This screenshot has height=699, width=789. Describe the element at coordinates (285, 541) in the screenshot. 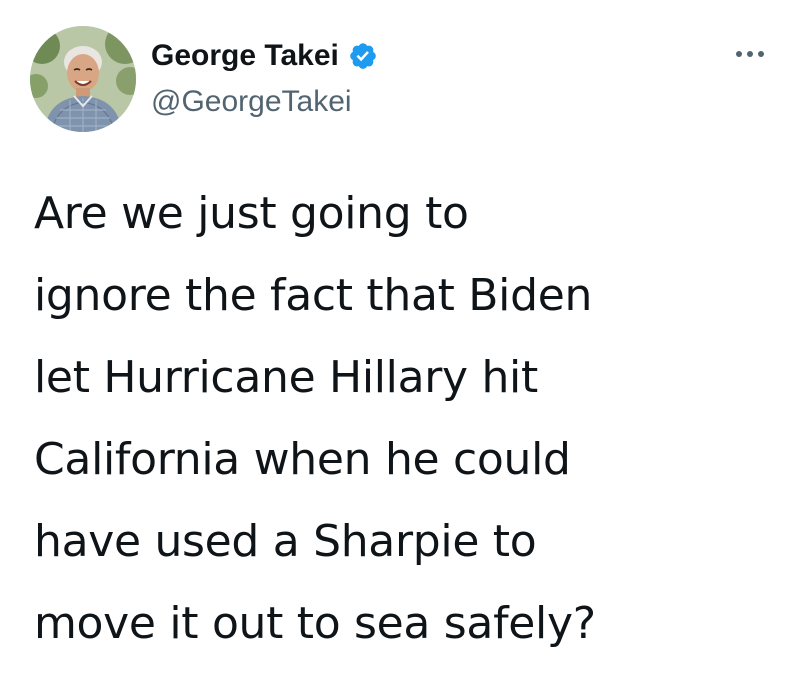

I see `tweet-text-line: have used a Sharpie to` at that location.